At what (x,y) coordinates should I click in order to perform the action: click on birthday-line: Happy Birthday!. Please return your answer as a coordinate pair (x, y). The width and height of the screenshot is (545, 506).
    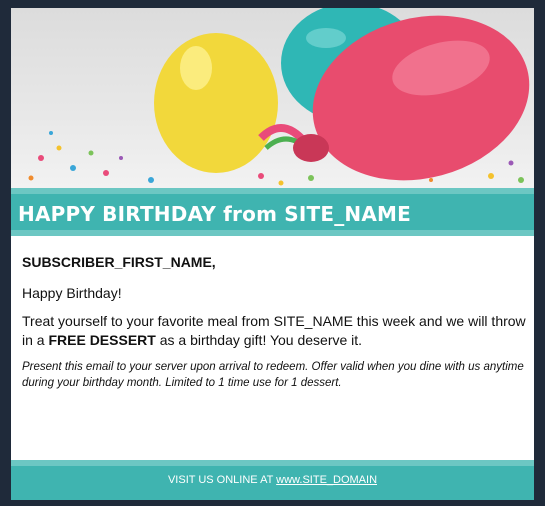
    Looking at the image, I should click on (72, 293).